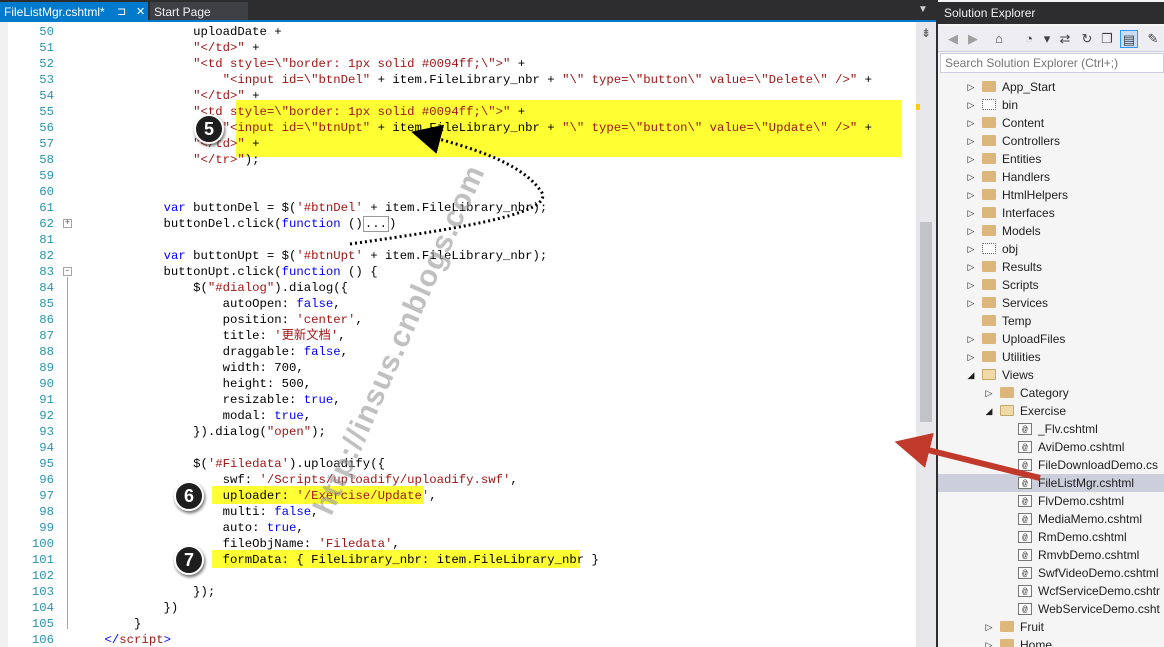 The width and height of the screenshot is (1164, 647). I want to click on red-arrow-overlay, so click(967, 456).